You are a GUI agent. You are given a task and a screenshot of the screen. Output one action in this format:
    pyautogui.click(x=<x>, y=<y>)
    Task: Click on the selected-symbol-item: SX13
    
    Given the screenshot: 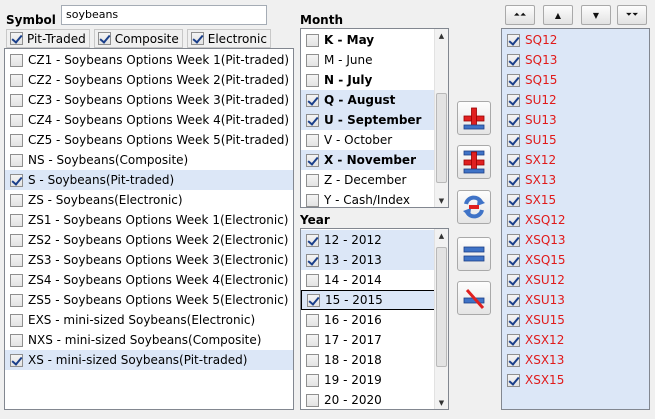 What is the action you would take?
    pyautogui.click(x=575, y=180)
    